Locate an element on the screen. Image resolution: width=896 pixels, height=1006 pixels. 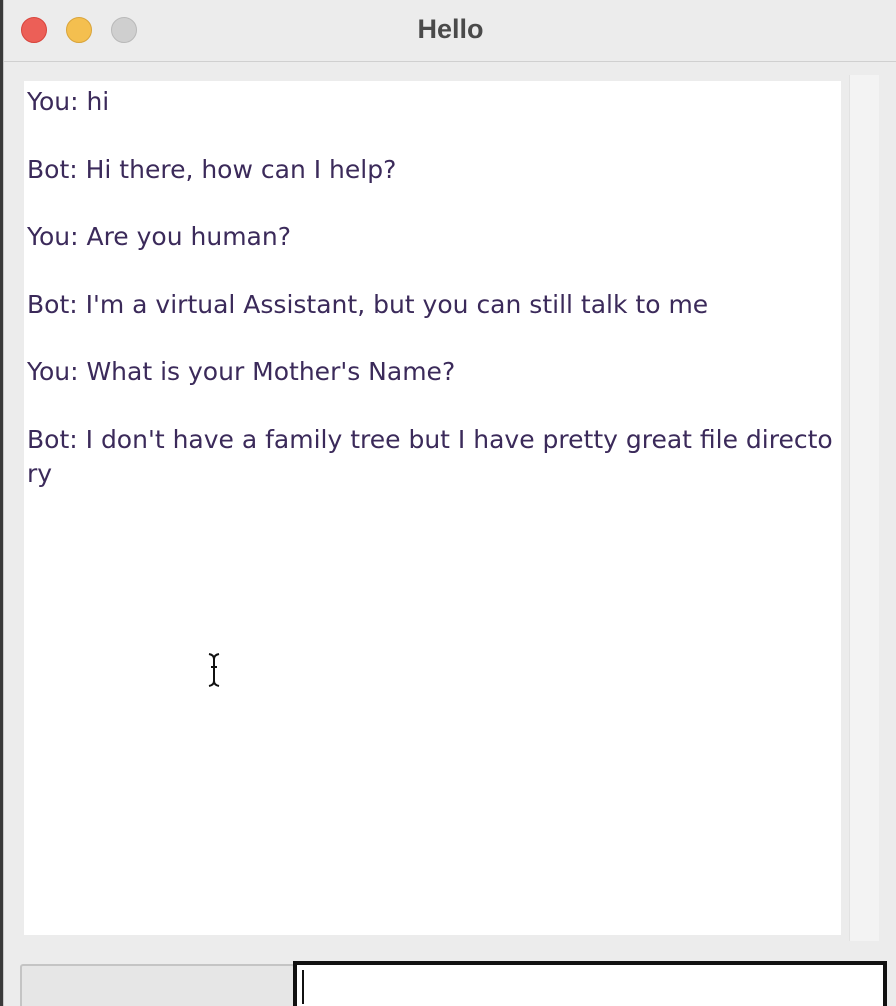
chat-message: You: hi is located at coordinates (68, 101).